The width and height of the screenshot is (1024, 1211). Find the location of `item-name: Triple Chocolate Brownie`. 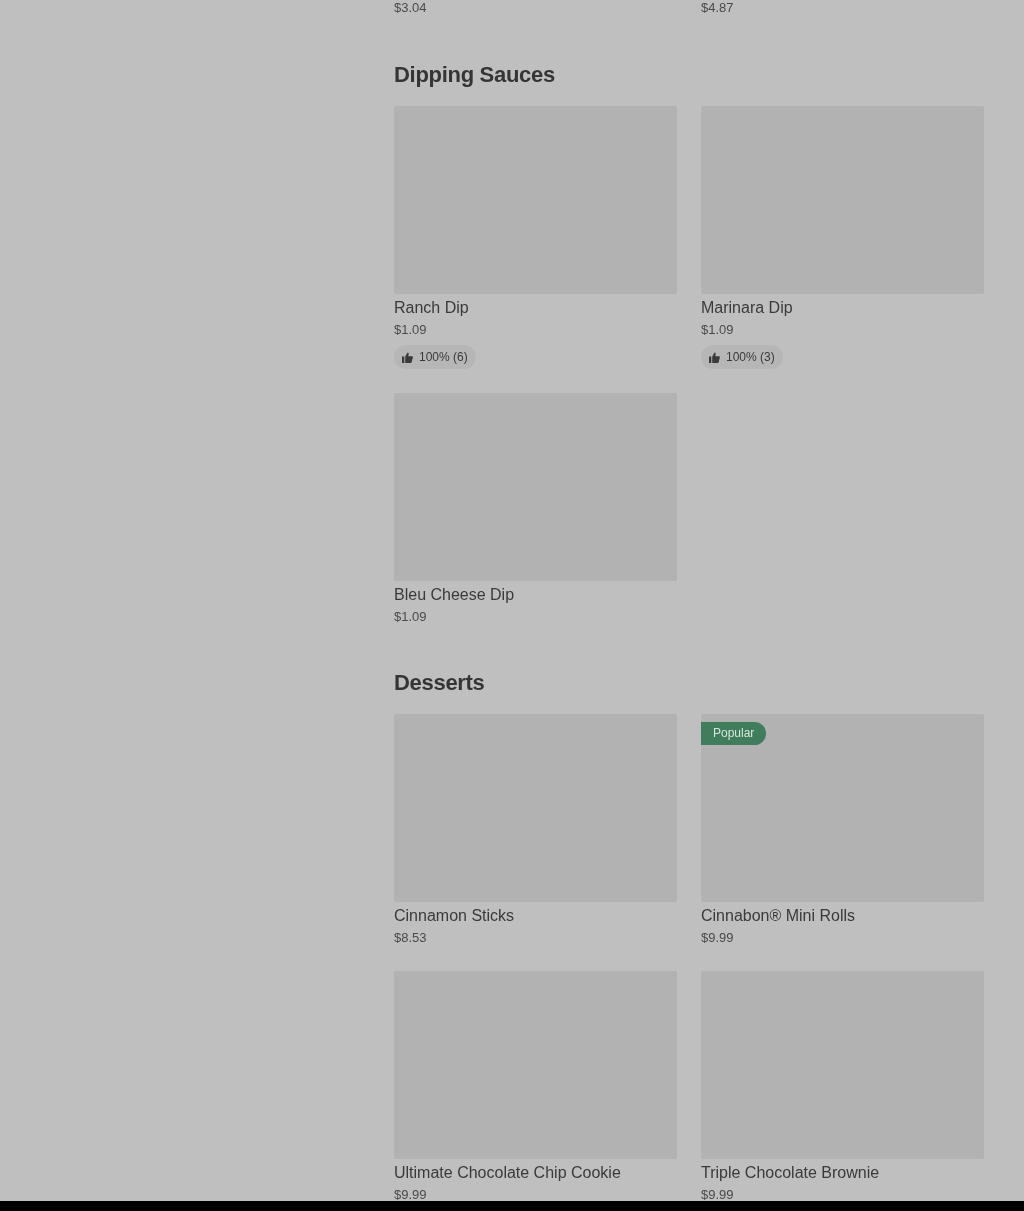

item-name: Triple Chocolate Brownie is located at coordinates (842, 1173).